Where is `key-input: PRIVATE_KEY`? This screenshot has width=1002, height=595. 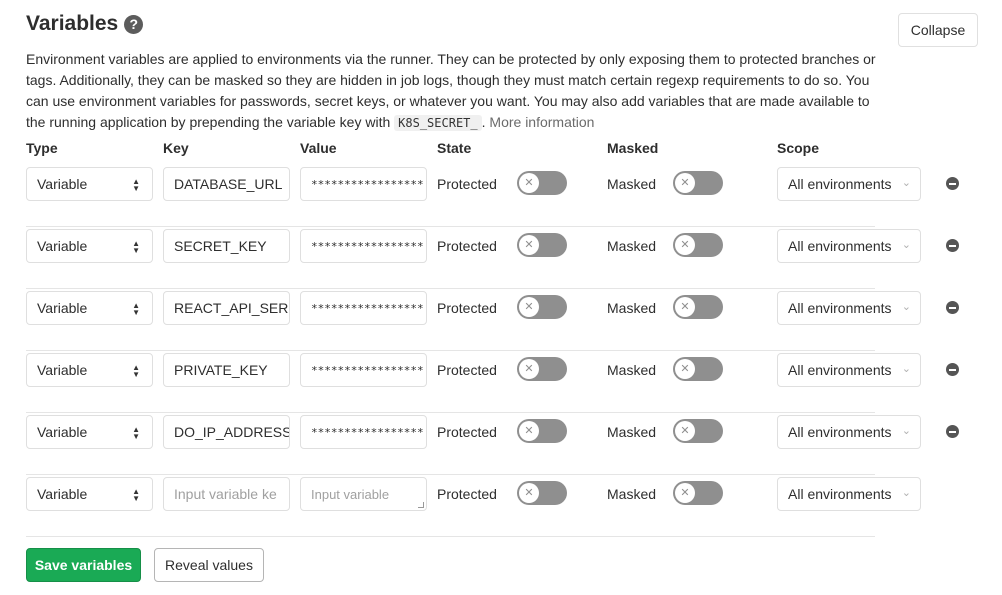 key-input: PRIVATE_KEY is located at coordinates (226, 370).